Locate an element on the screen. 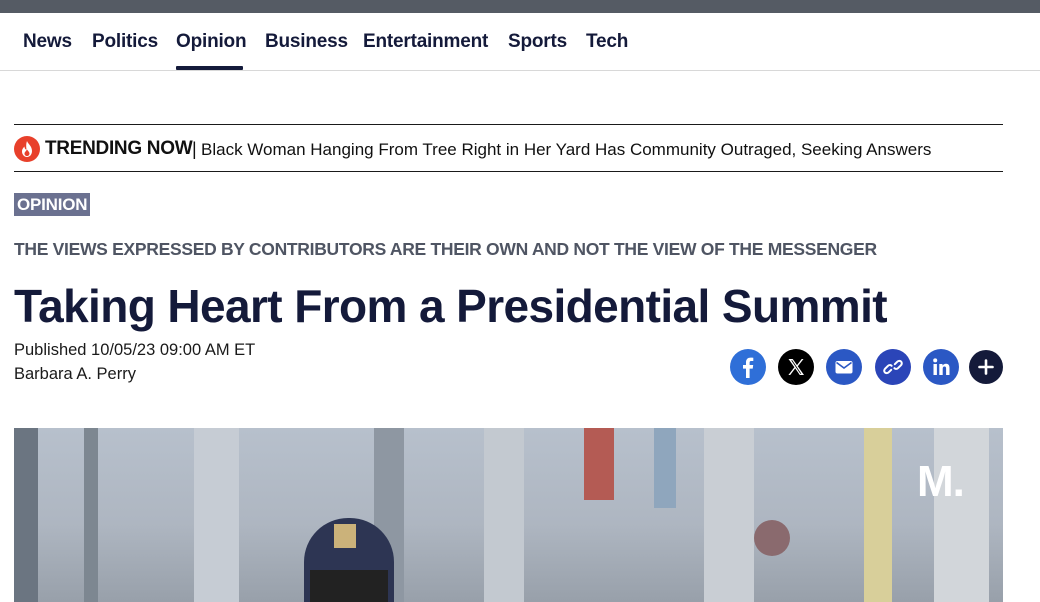 Image resolution: width=1040 pixels, height=602 pixels. copy-link-button is located at coordinates (893, 367).